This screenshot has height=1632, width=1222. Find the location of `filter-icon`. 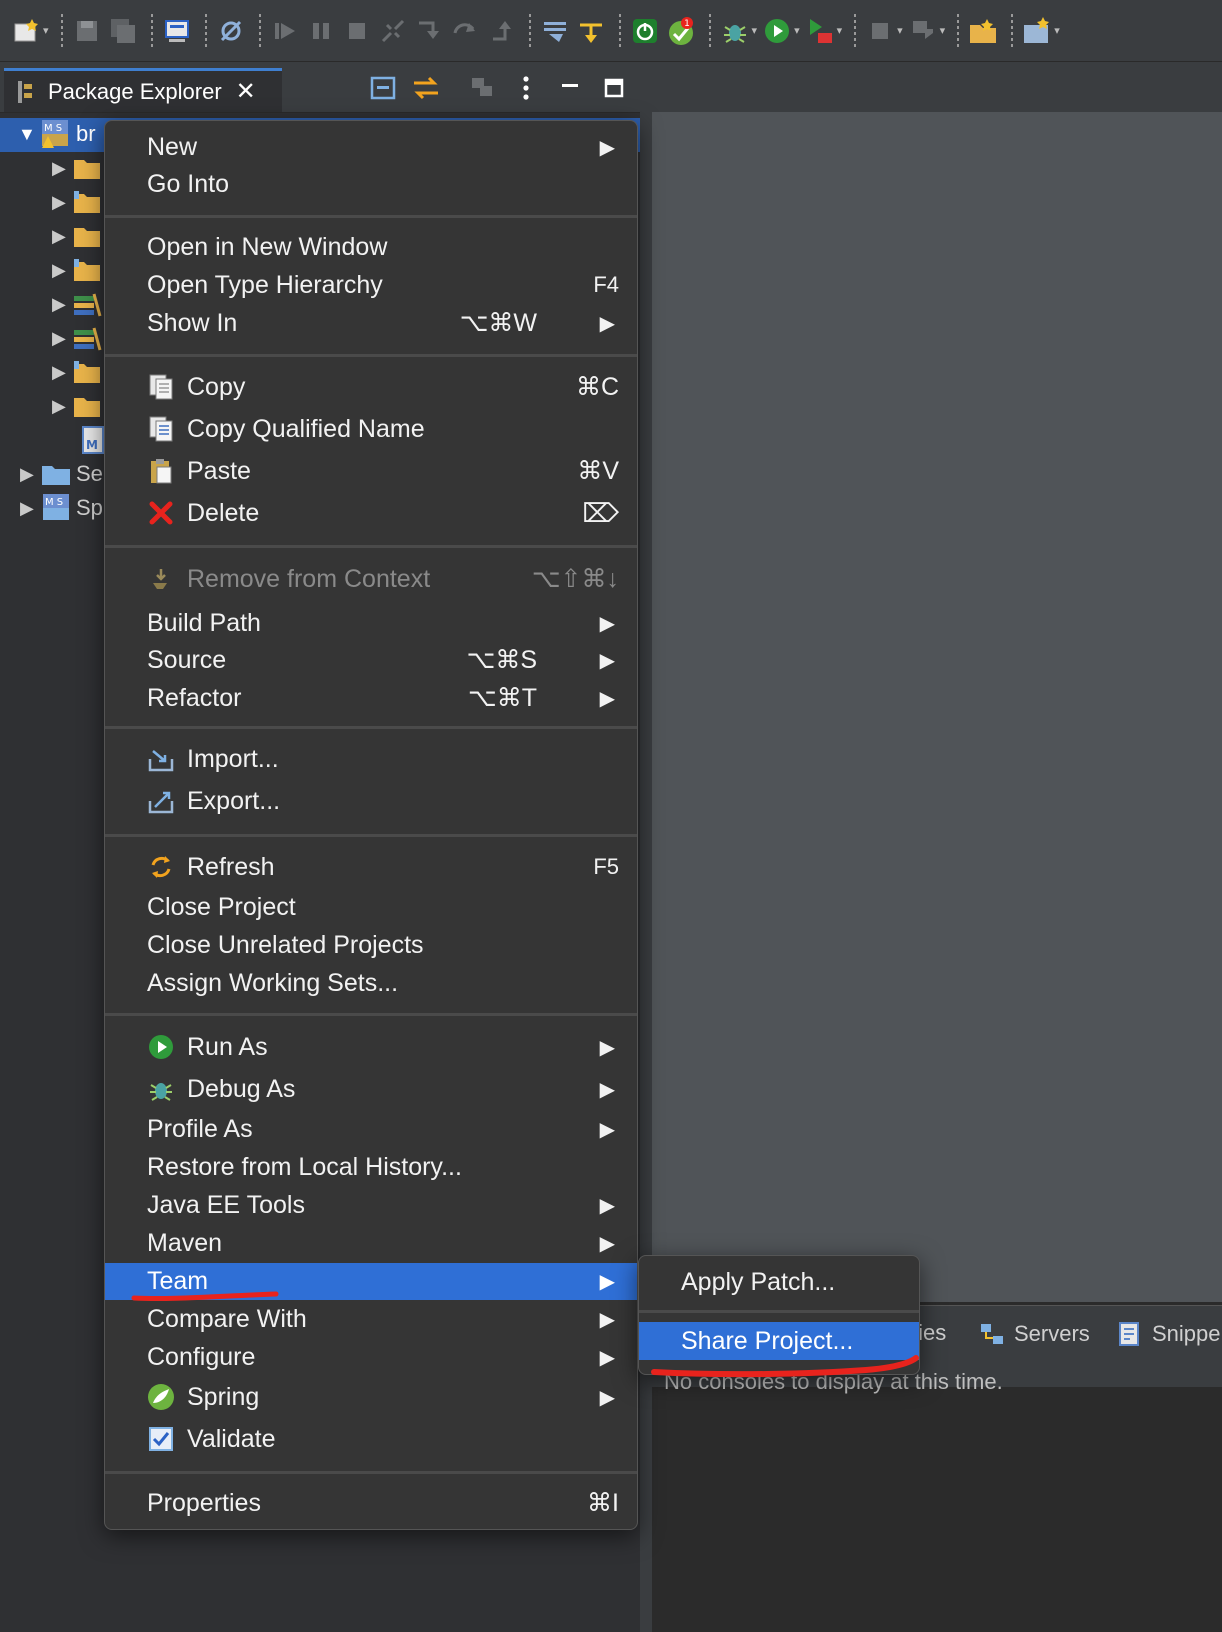

filter-icon is located at coordinates (482, 88).